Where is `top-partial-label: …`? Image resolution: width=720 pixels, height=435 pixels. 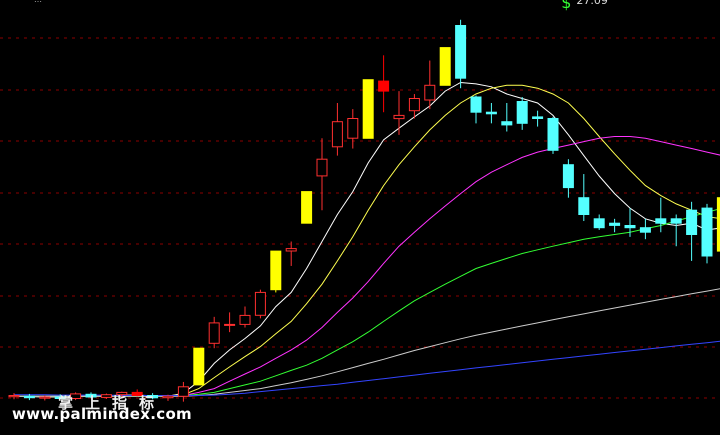
top-partial-label: … is located at coordinates (38, 2).